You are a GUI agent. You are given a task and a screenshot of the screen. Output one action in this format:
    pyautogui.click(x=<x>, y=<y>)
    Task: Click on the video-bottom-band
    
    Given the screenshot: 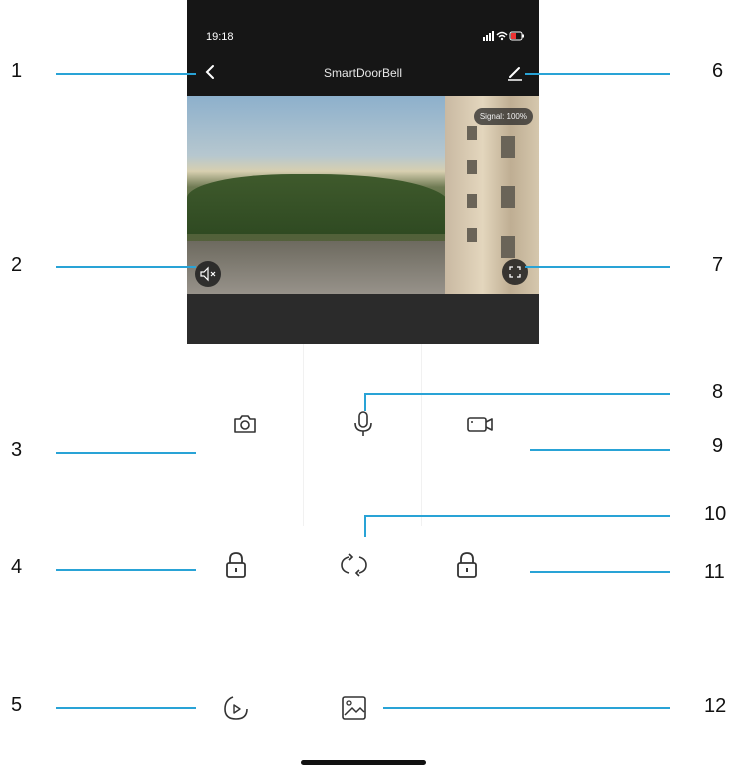 What is the action you would take?
    pyautogui.click(x=363, y=319)
    